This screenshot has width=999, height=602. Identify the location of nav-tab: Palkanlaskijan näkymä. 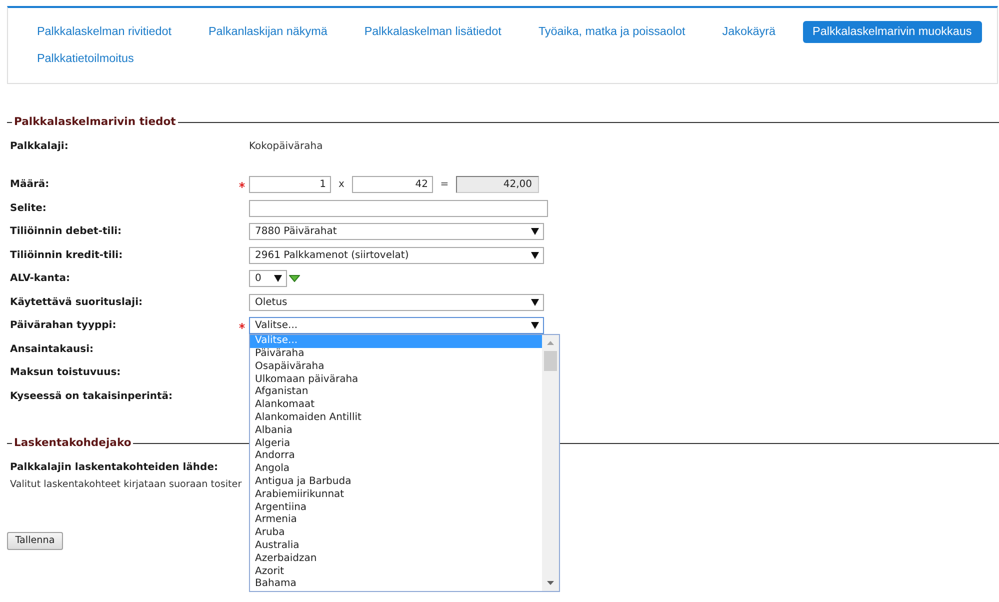
(268, 32).